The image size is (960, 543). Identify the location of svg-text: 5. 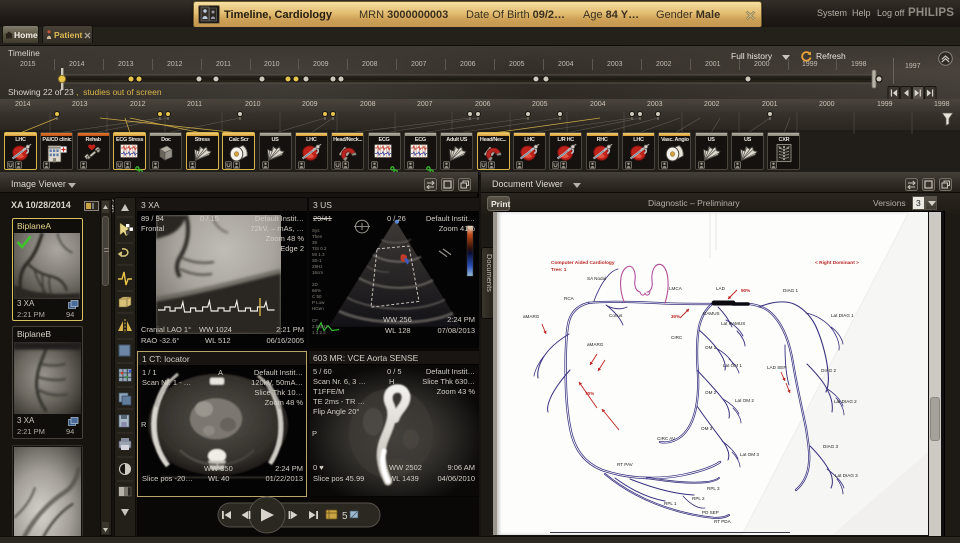
(345, 516).